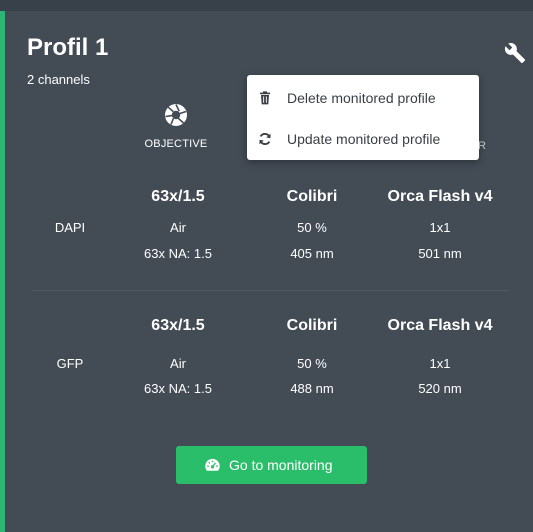 This screenshot has width=533, height=532. Describe the element at coordinates (70, 227) in the screenshot. I see `channel-label: DAPI` at that location.